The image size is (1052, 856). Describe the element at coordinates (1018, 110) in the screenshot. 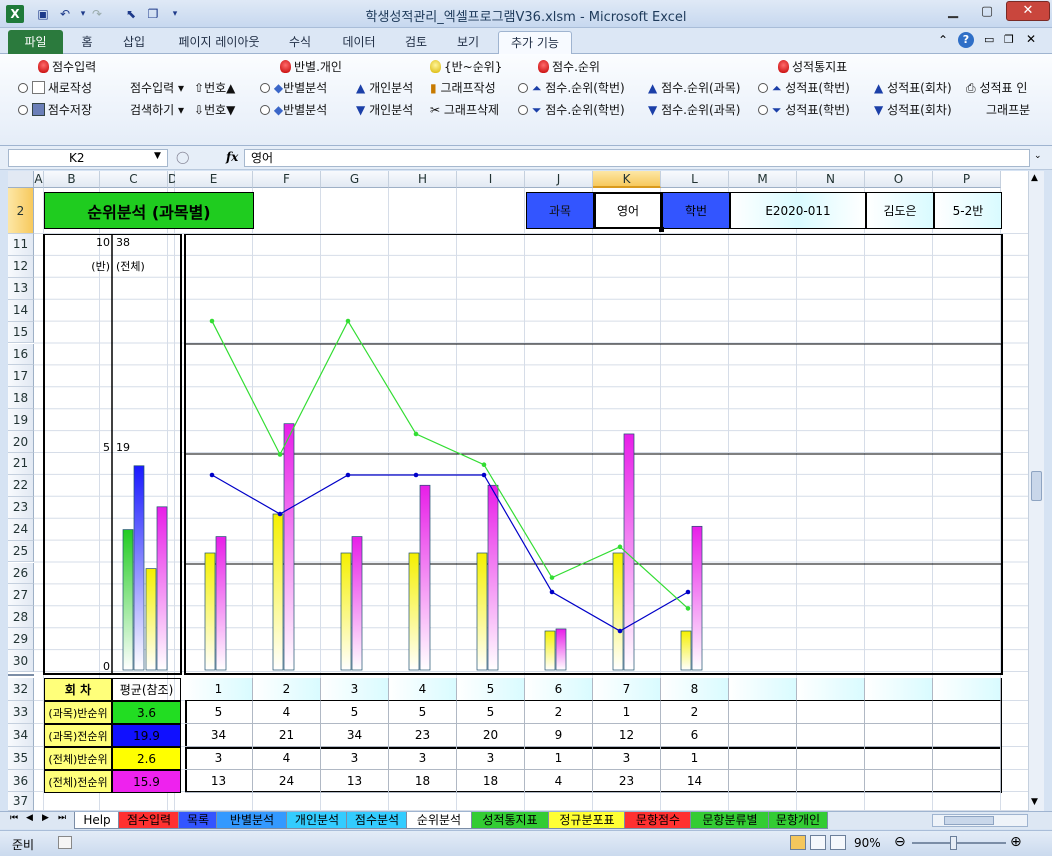

I see `graph-analysis-button: 그래프분` at that location.